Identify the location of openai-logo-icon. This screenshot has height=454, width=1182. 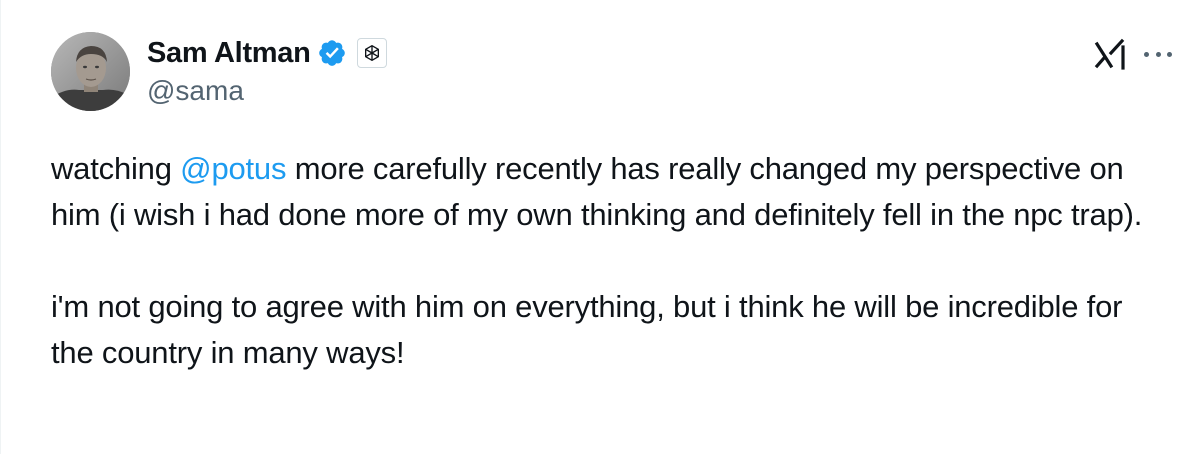
(371, 53).